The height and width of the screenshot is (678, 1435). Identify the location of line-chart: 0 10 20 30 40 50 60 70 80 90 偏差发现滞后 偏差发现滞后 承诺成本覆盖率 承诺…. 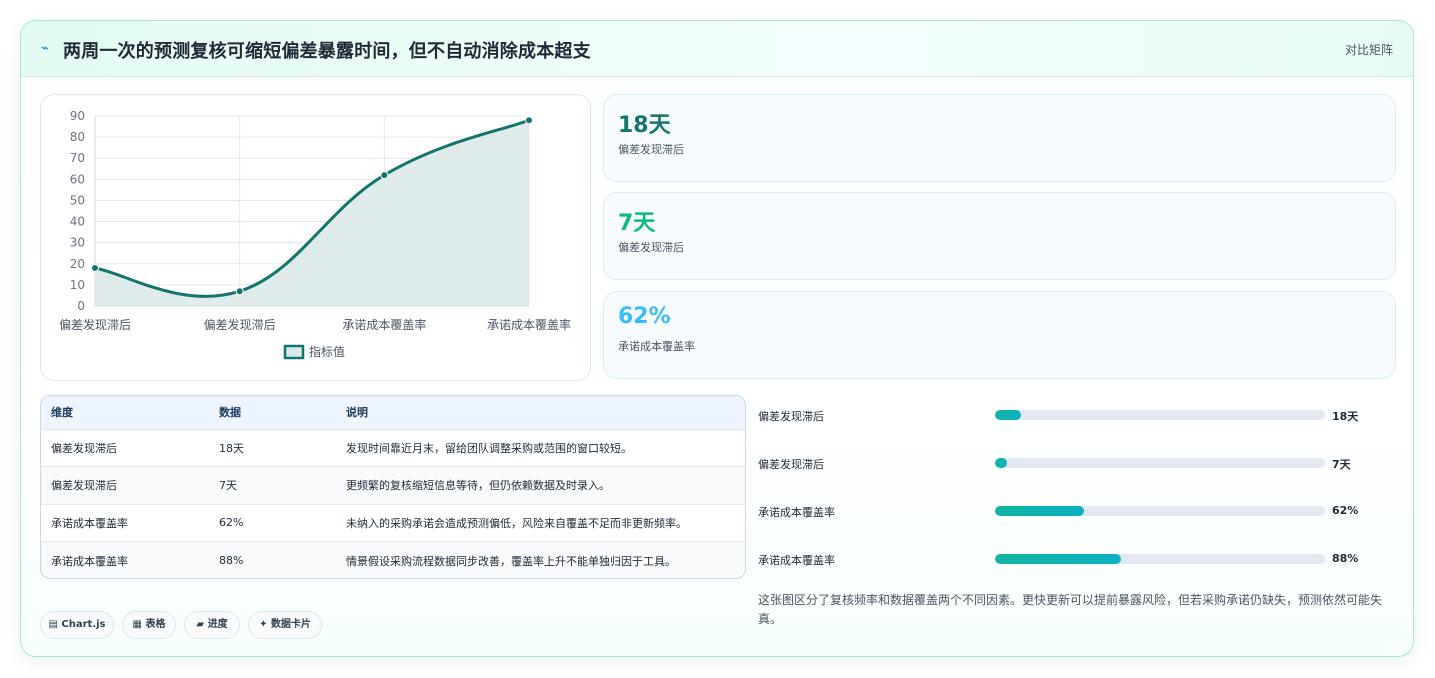
(315, 234).